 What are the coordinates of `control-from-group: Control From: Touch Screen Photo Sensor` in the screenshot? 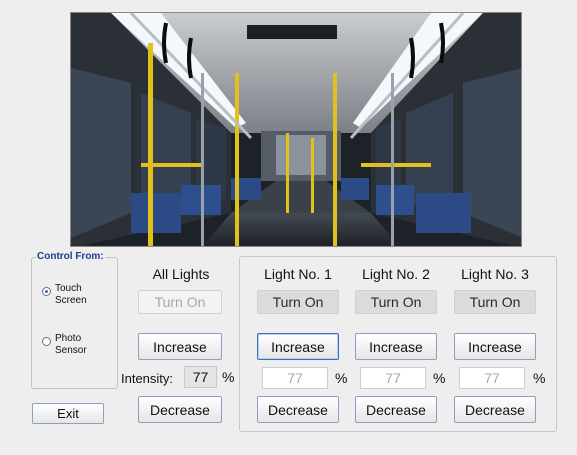 It's located at (74, 320).